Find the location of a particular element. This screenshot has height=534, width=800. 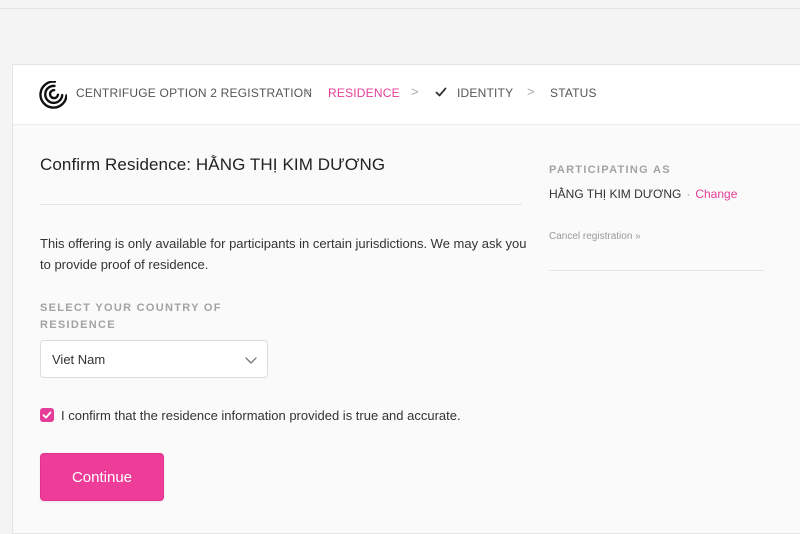

title-divider is located at coordinates (281, 204).